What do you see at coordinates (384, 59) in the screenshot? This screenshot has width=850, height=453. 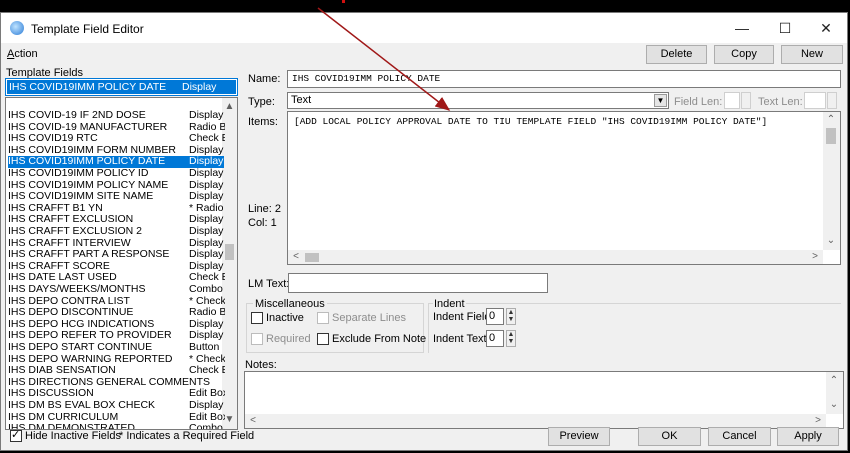 I see `annotation-arrow` at bounding box center [384, 59].